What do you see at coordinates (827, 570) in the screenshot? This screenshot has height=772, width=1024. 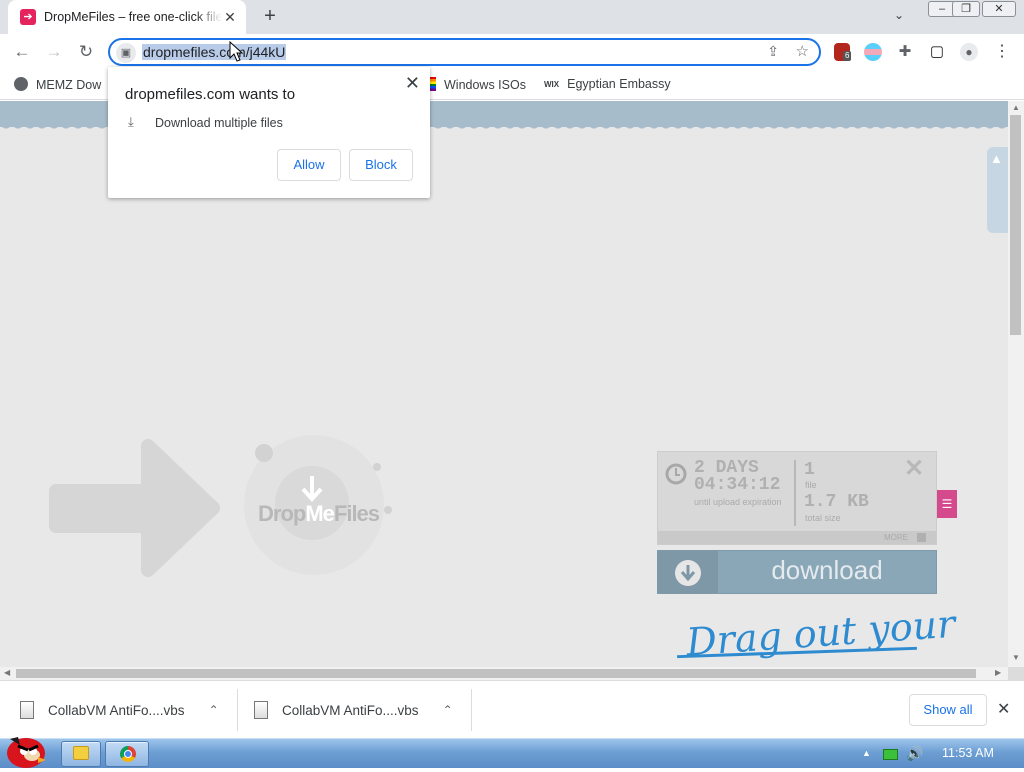 I see `download-label: download` at bounding box center [827, 570].